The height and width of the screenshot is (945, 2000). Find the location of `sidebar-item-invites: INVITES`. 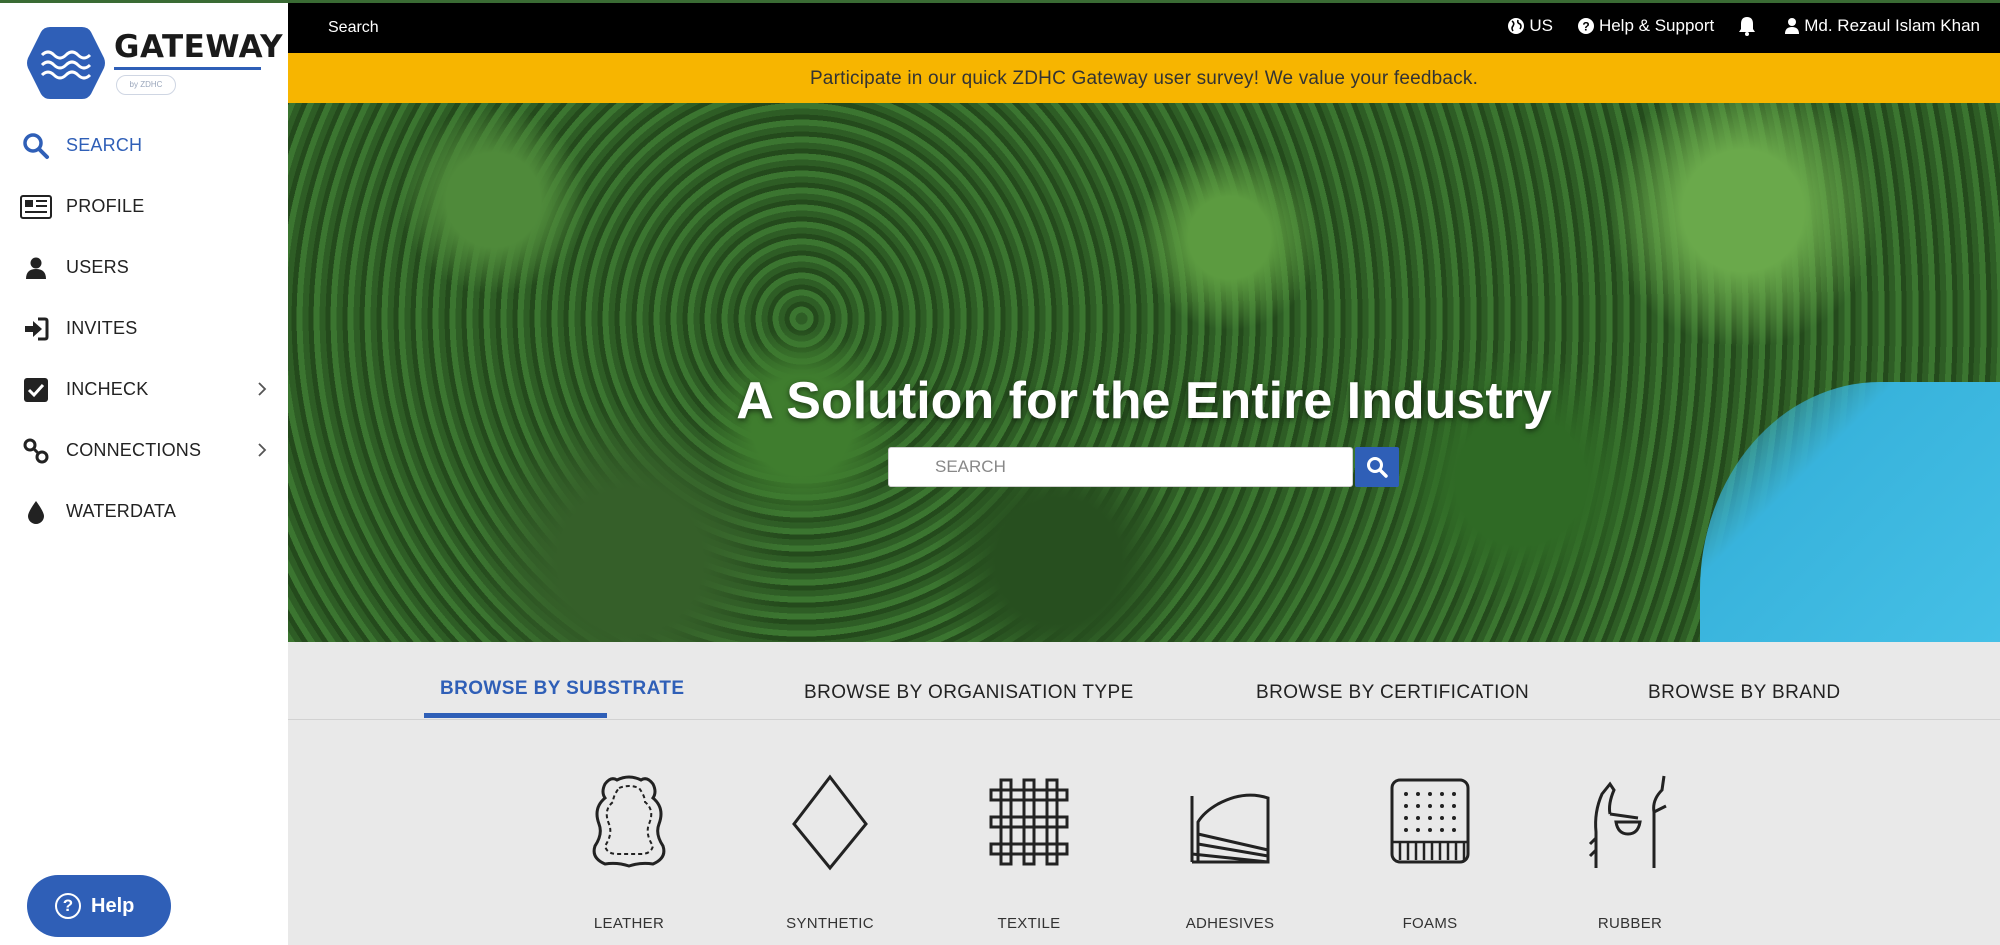

sidebar-item-invites: INVITES is located at coordinates (144, 328).